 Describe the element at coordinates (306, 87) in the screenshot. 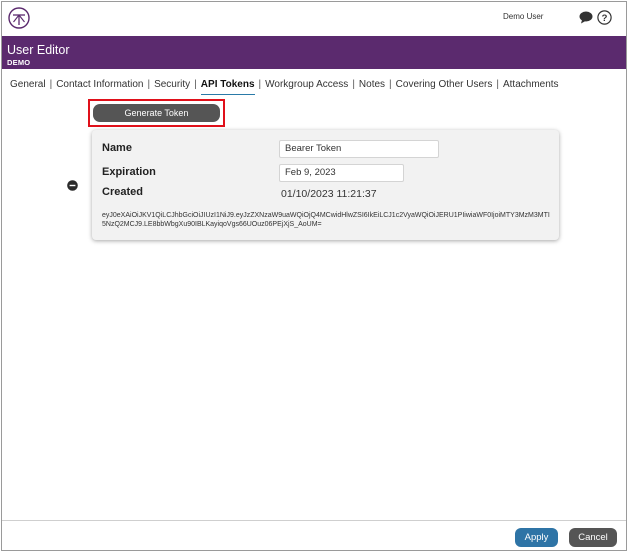

I see `tab-workgroup-access: Workgroup Access` at that location.